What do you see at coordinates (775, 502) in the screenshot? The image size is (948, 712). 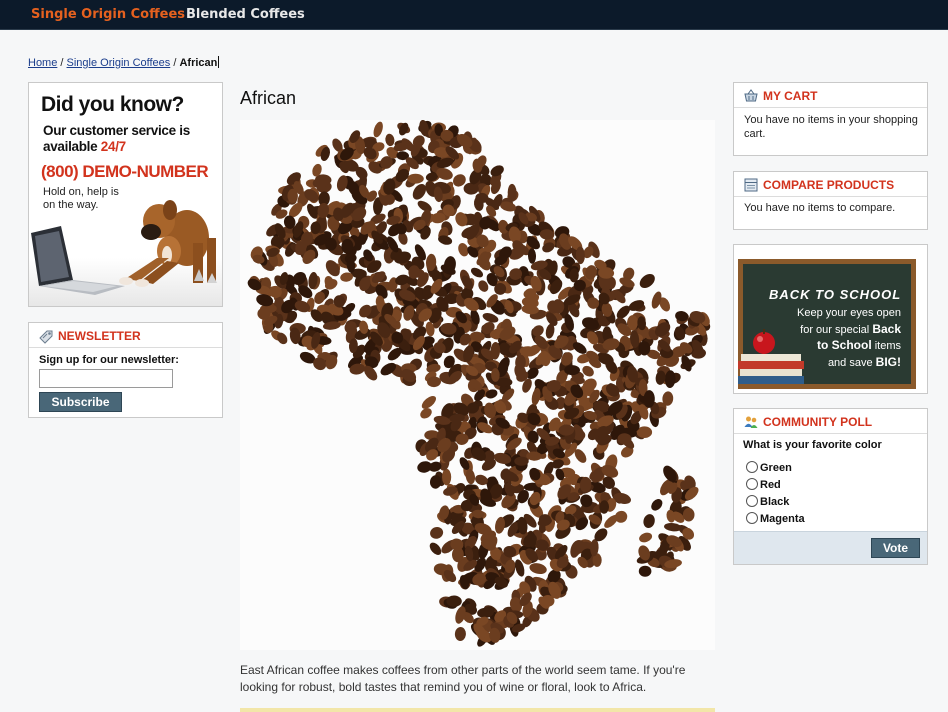 I see `poll-option-label: Black` at bounding box center [775, 502].